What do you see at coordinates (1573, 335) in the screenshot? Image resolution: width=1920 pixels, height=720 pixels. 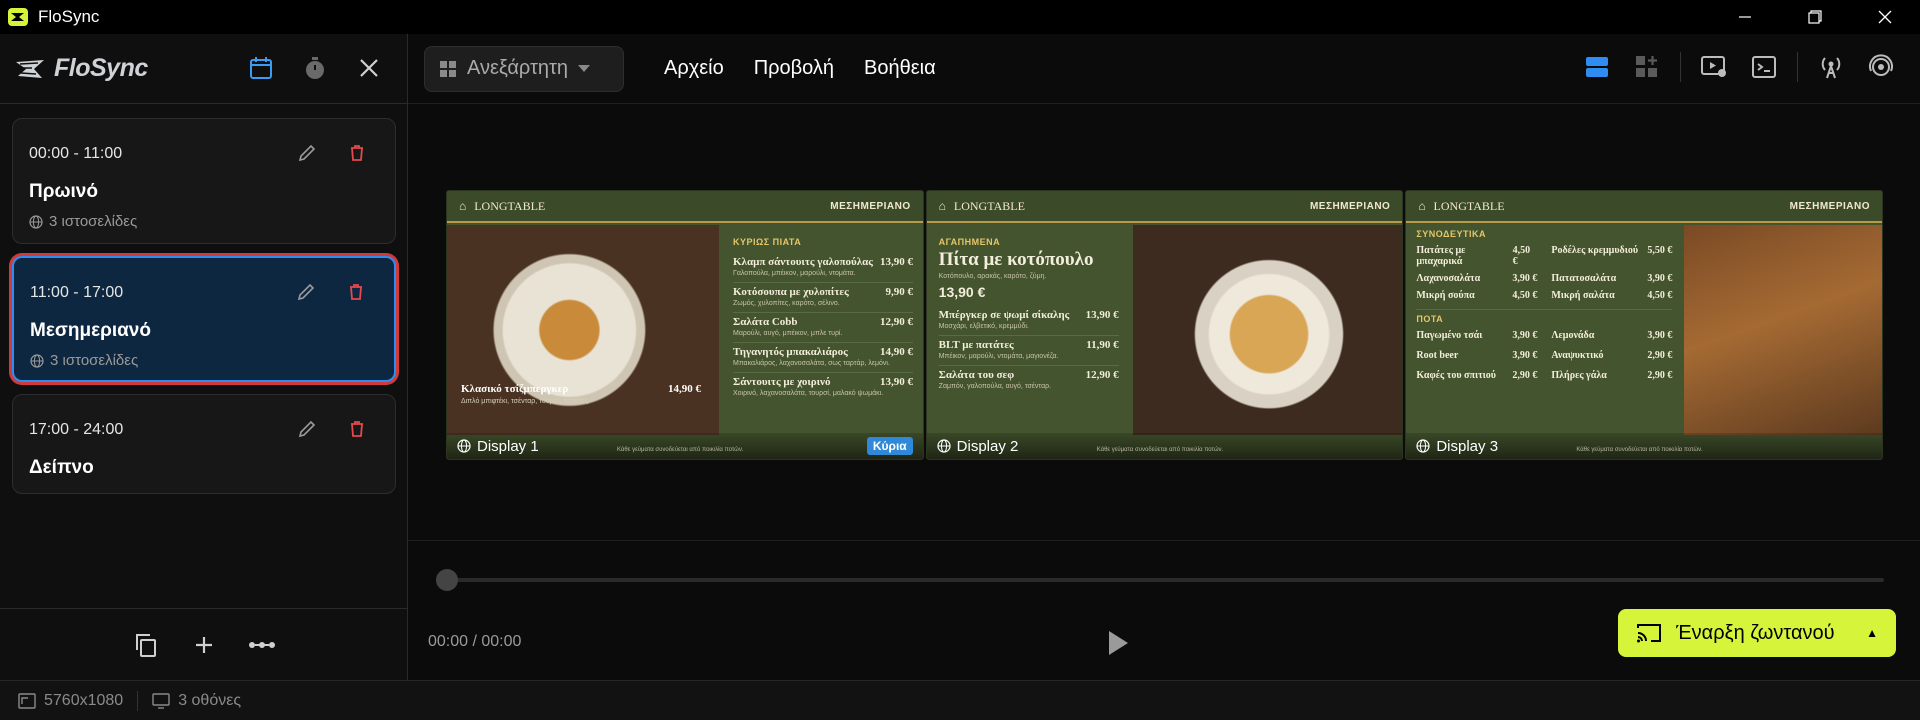 I see `item-name: Λεμονάδα` at bounding box center [1573, 335].